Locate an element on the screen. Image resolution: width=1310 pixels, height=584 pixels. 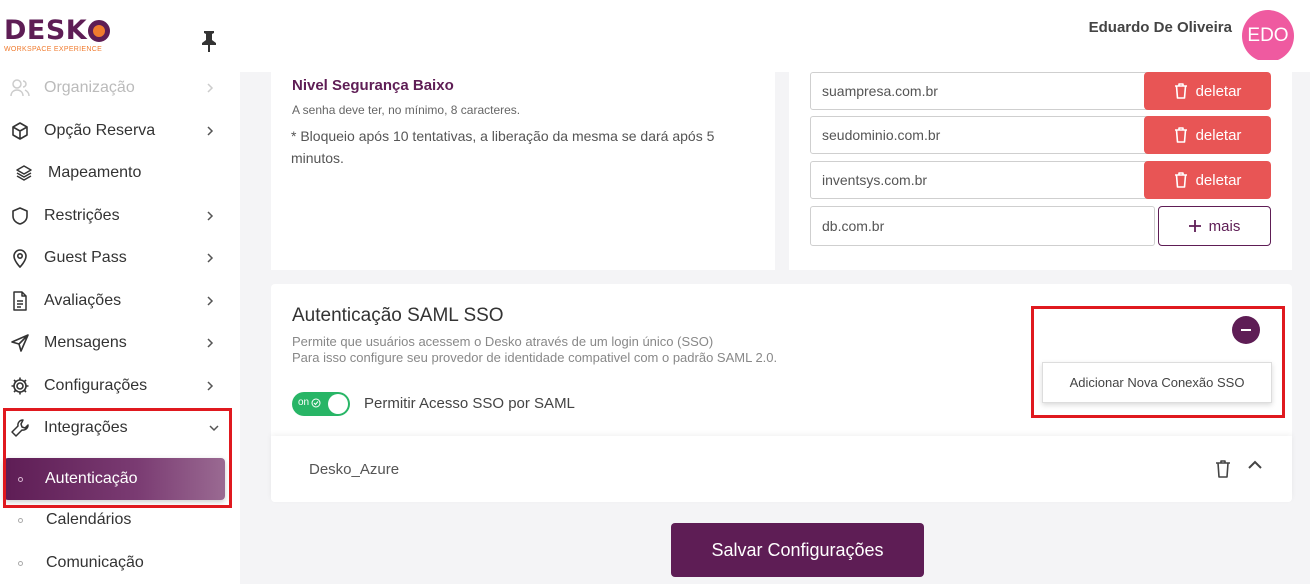
sidebar-subitem-comunicacao: Comunicação is located at coordinates (120, 563).